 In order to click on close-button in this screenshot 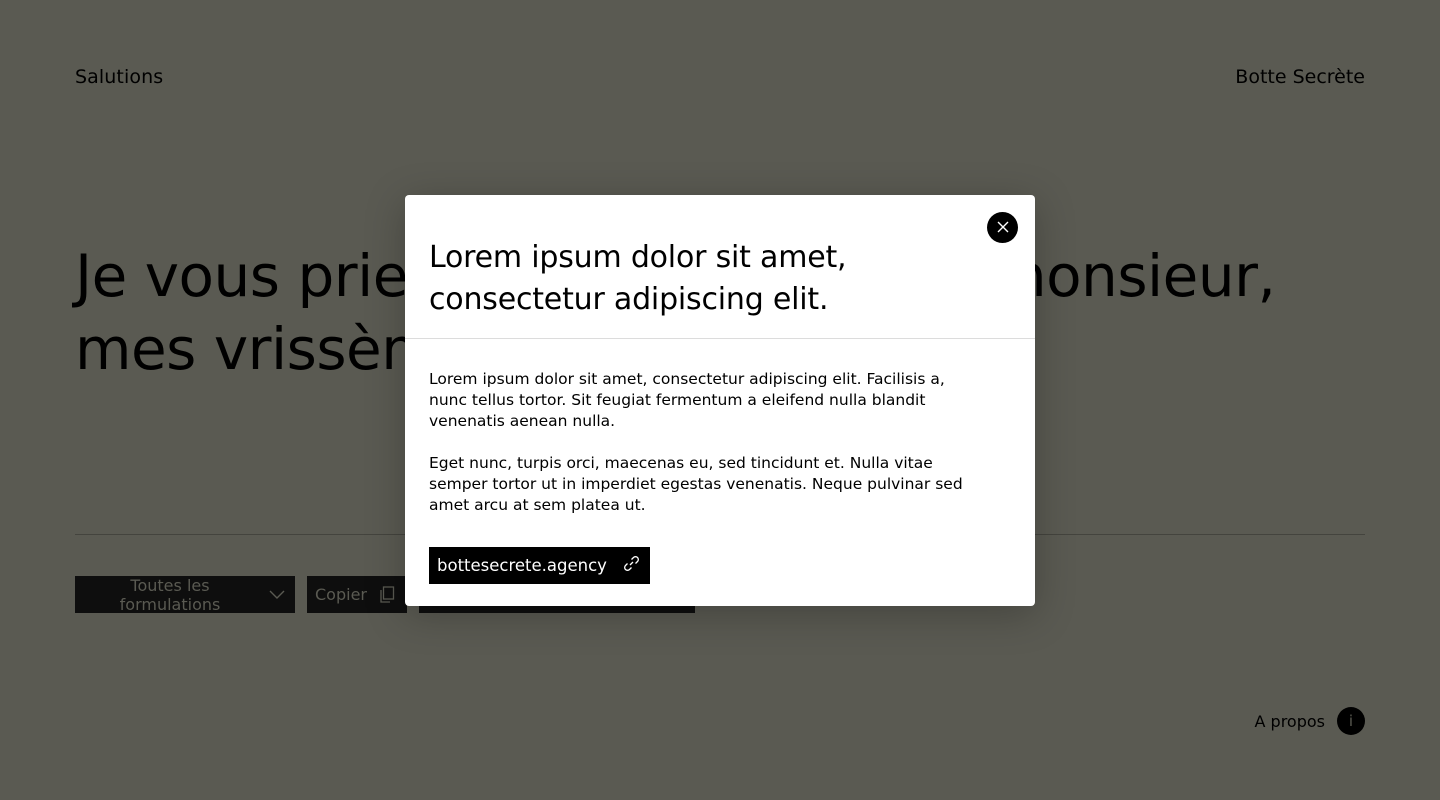, I will do `click(1002, 227)`.